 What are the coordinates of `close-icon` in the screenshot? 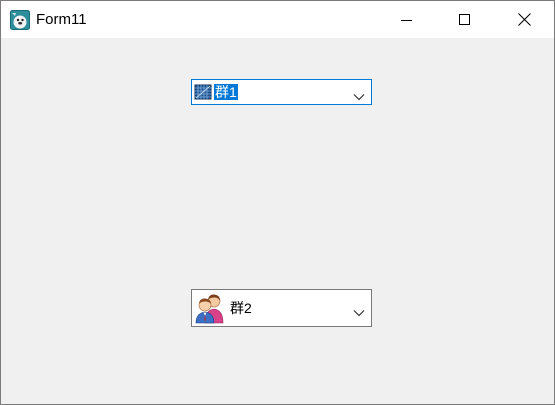 It's located at (524, 19).